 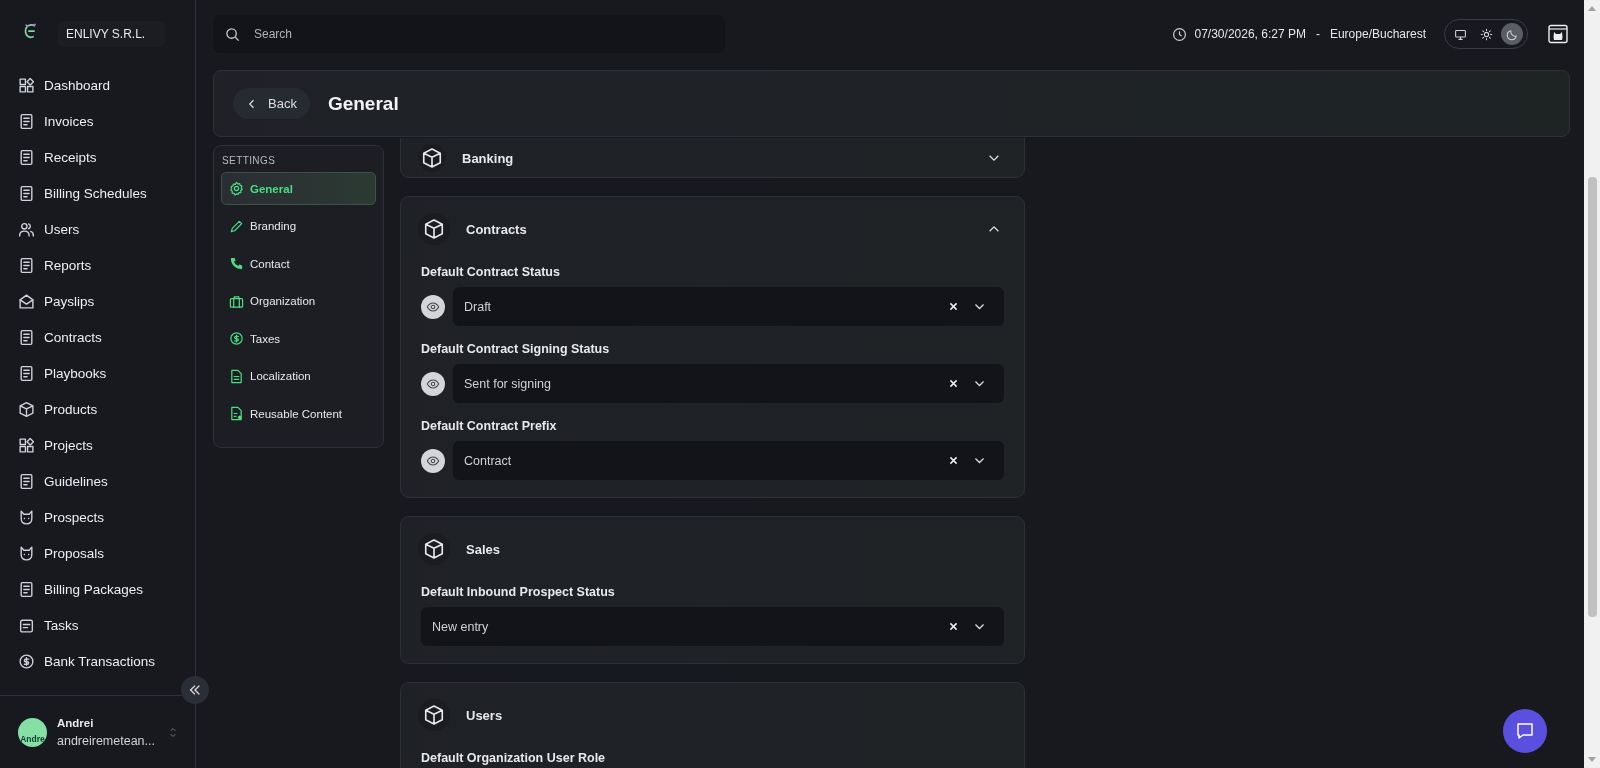 I want to click on search-bar: Search, so click(x=469, y=34).